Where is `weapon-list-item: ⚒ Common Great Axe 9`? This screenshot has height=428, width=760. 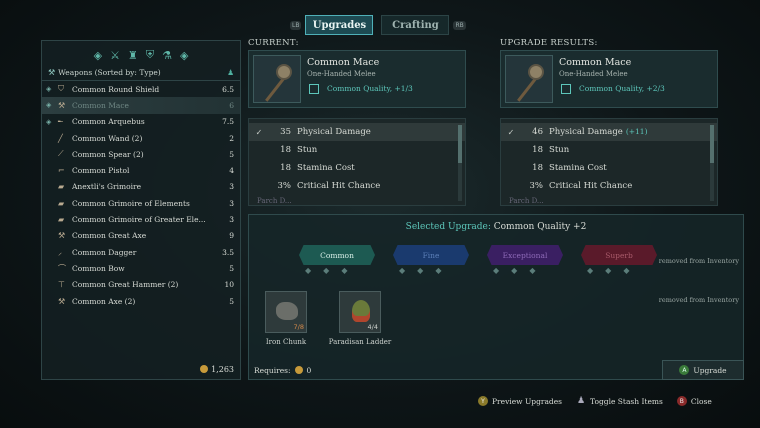 weapon-list-item: ⚒ Common Great Axe 9 is located at coordinates (141, 236).